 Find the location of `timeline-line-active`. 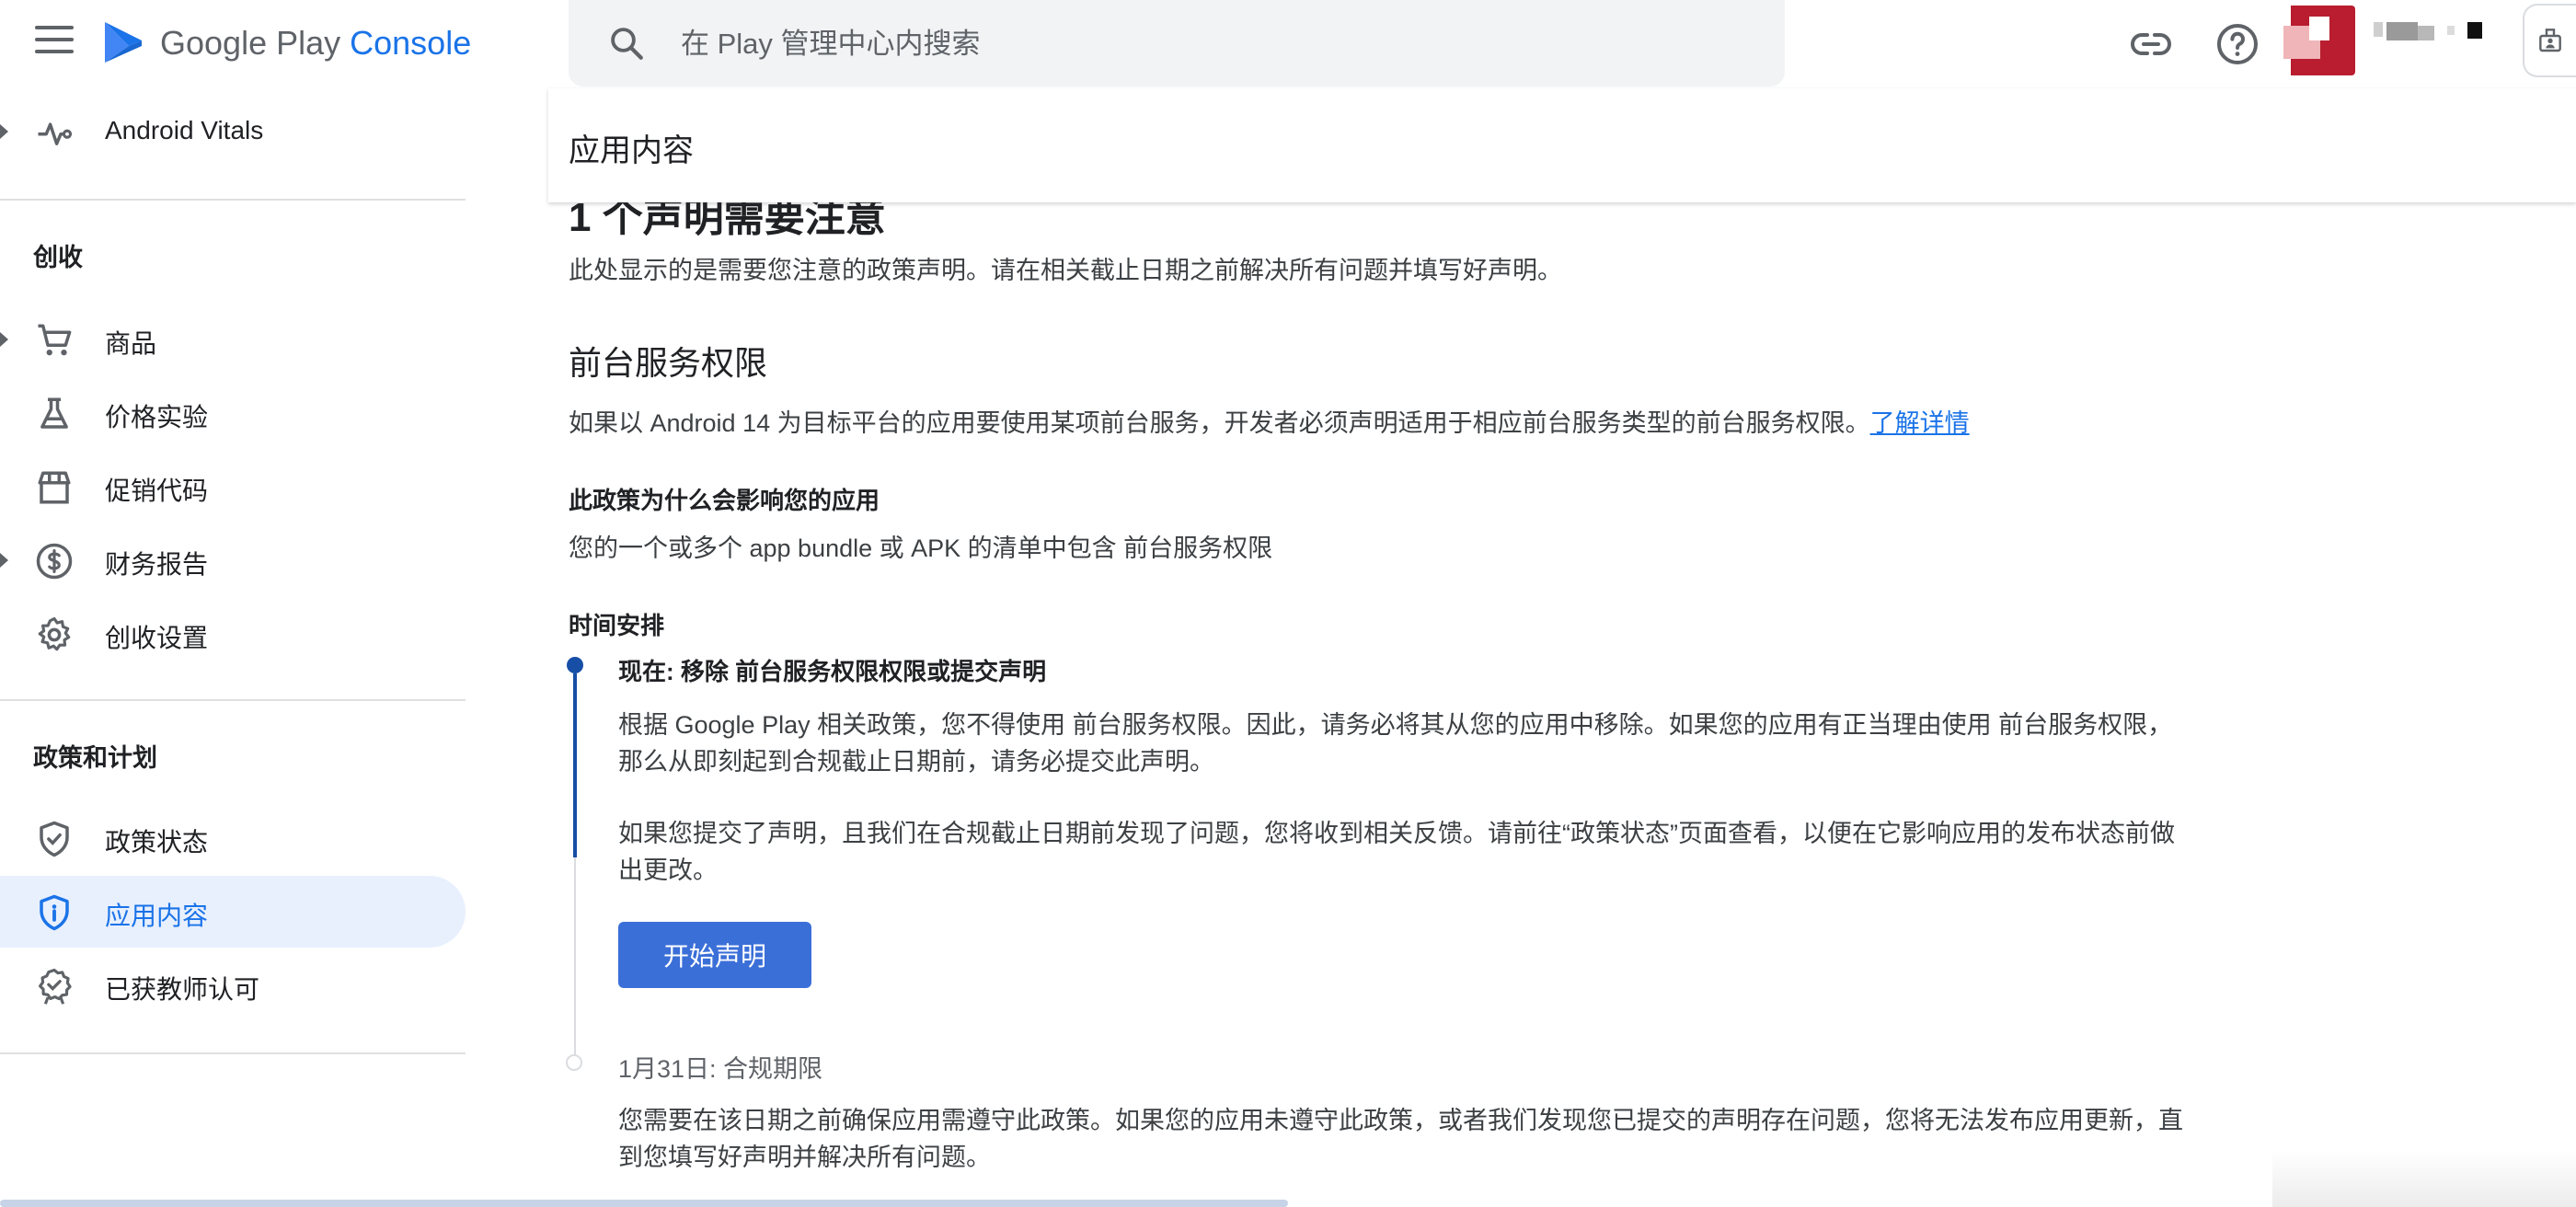

timeline-line-active is located at coordinates (575, 765).